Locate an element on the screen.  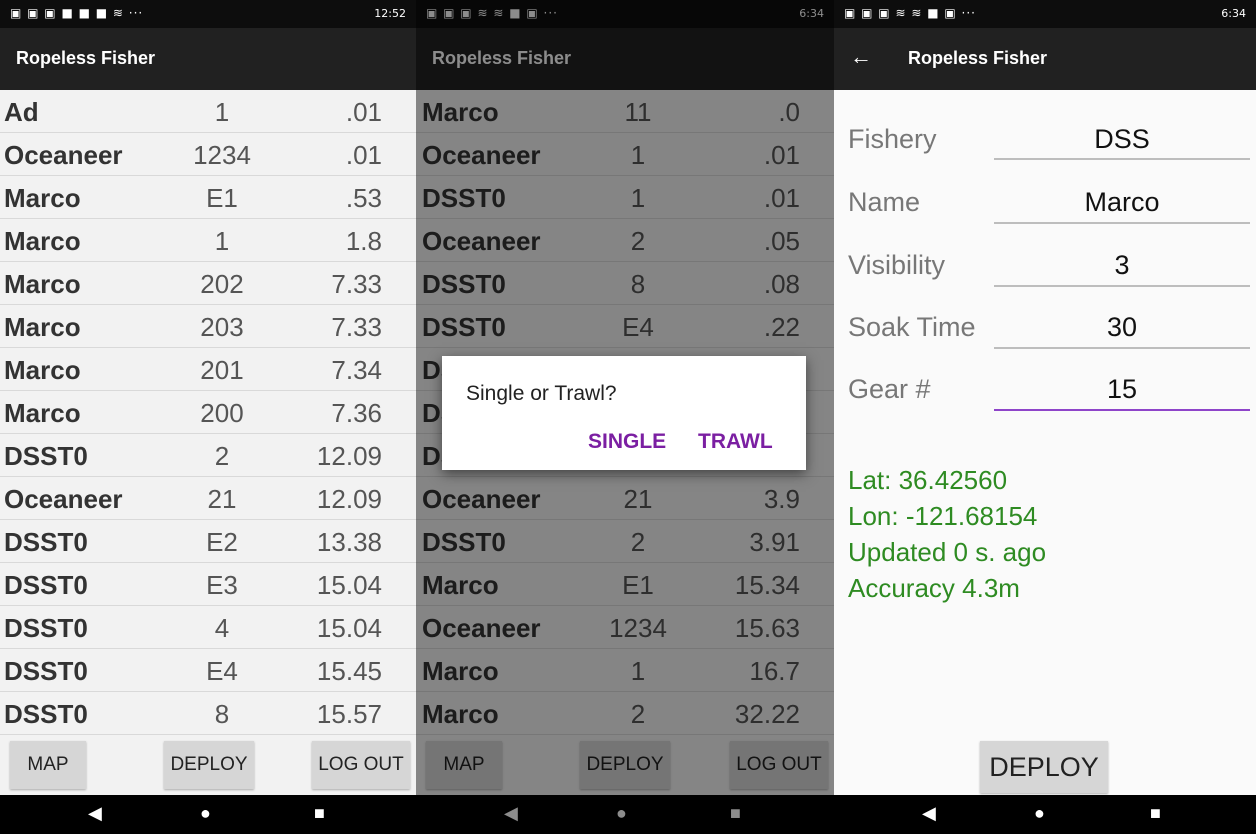
gear-id: 4 is located at coordinates (222, 628).